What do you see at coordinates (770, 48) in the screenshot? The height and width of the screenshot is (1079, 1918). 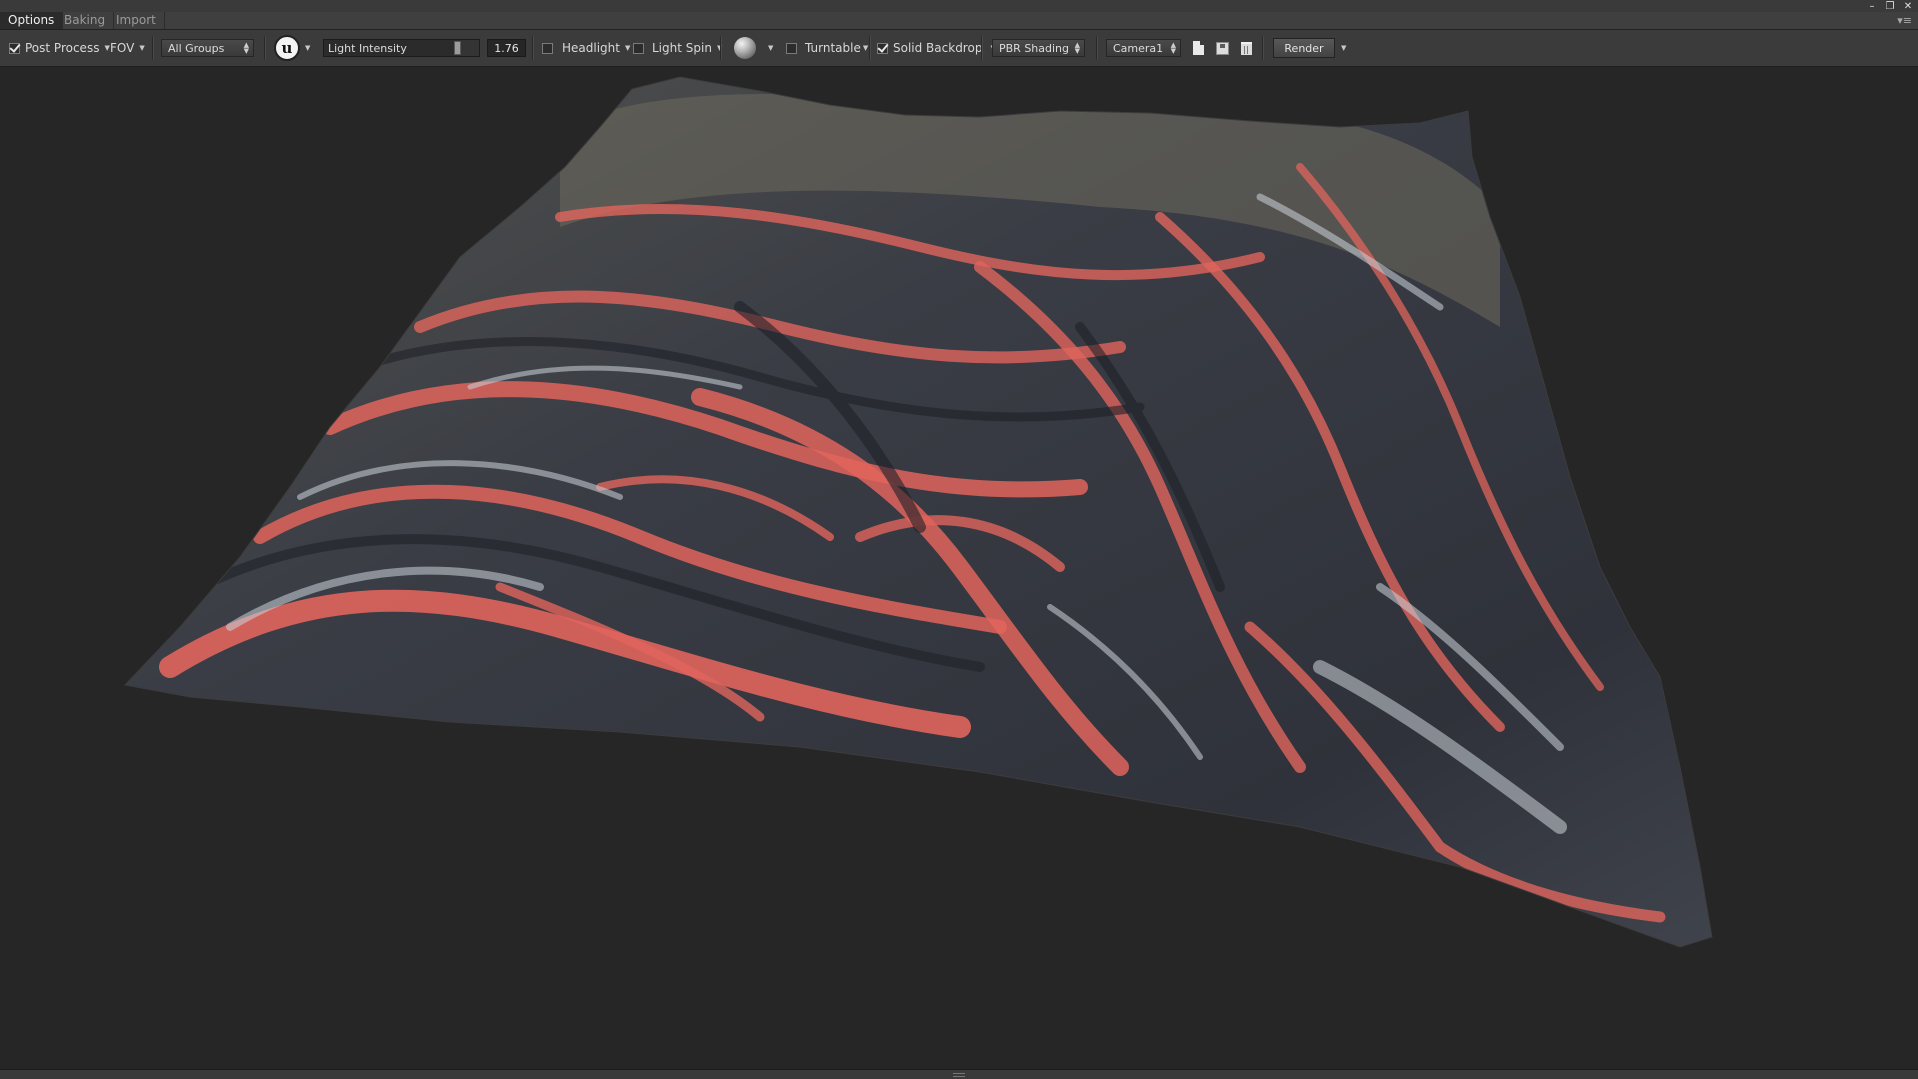 I see `sky-preset-dropdown-icon: ▼` at bounding box center [770, 48].